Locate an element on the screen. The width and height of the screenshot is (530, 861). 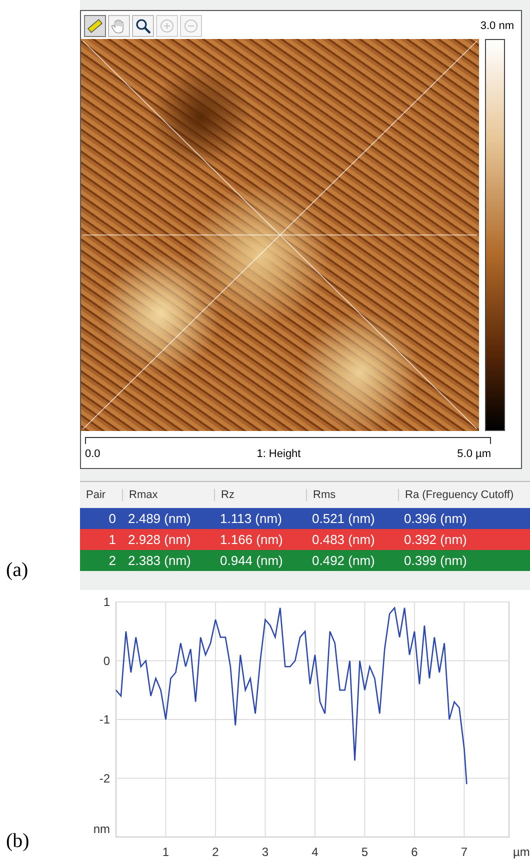
table-cell-text: 0.944 (nm) is located at coordinates (251, 560).